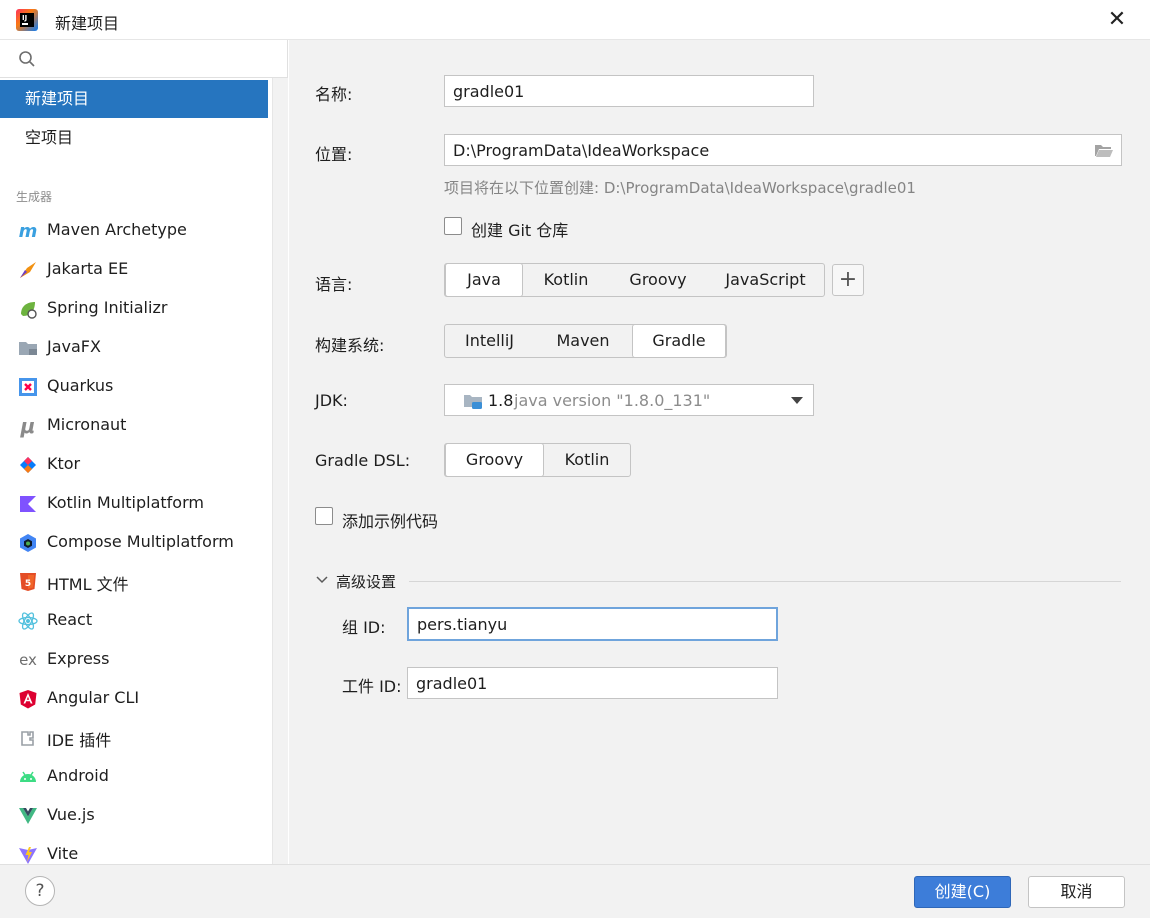 The width and height of the screenshot is (1150, 918). Describe the element at coordinates (363, 460) in the screenshot. I see `gradle-dsl-label: Gradle DSL:` at that location.